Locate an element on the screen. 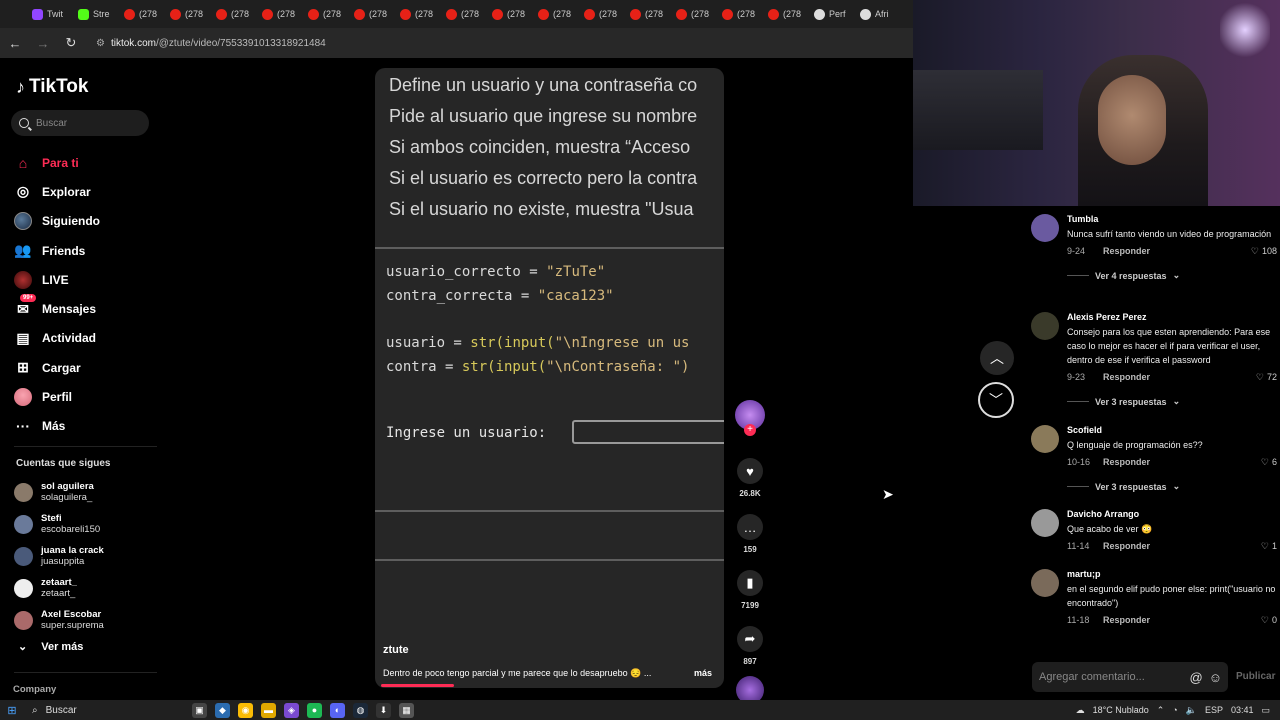 The image size is (1280, 720). next-video-button: ﹀ is located at coordinates (996, 400).